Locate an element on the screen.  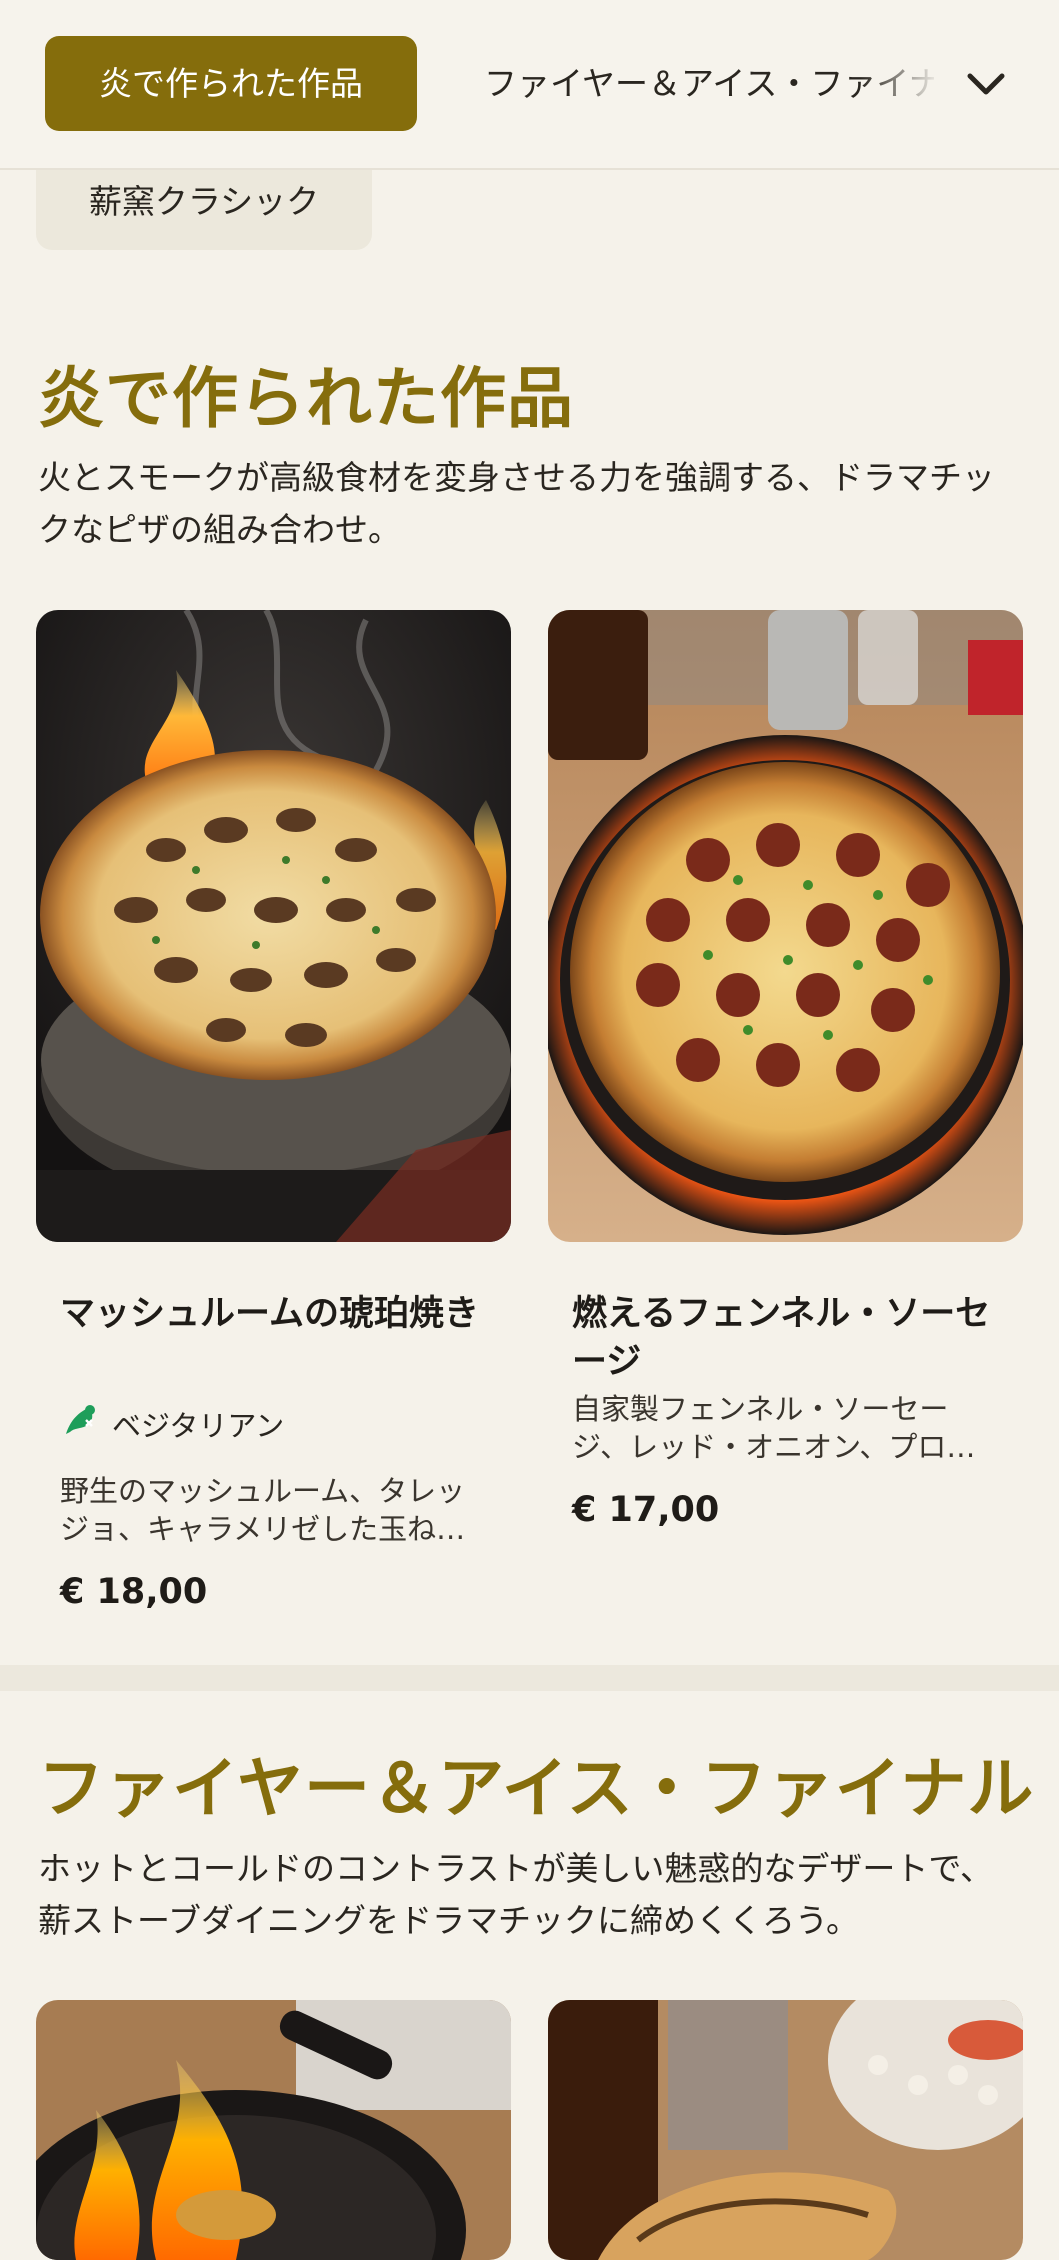
menu-item-name: 燃えるフェンネル・ソーセージ is located at coordinates (787, 1338).